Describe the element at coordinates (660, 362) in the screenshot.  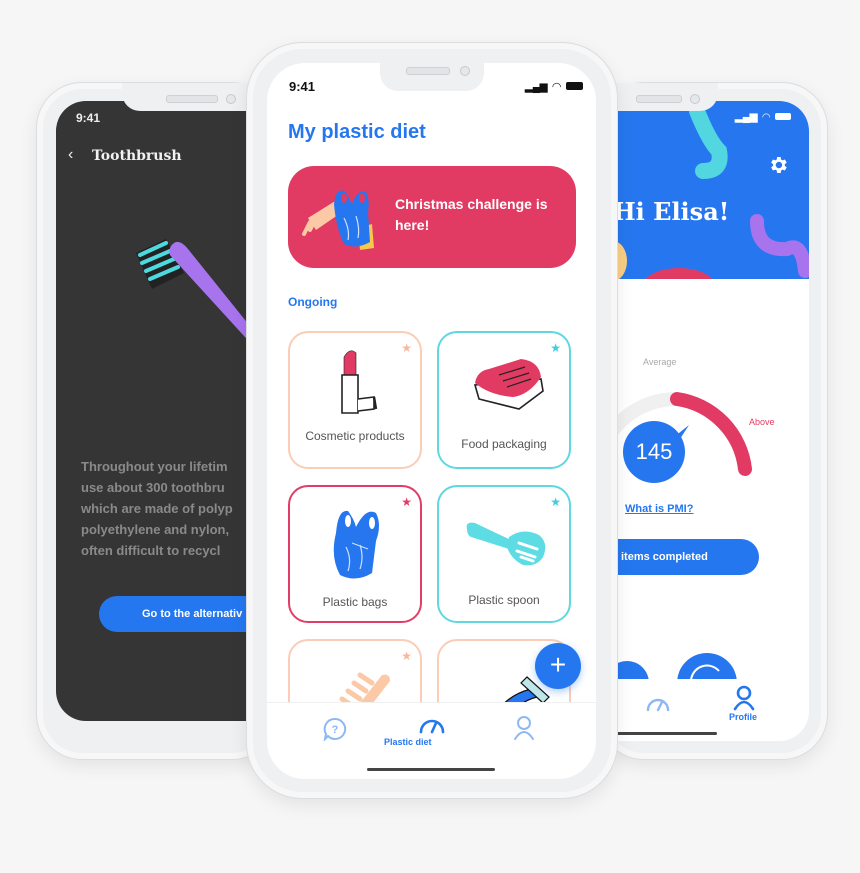
I see `gauge-label-average: Average` at that location.